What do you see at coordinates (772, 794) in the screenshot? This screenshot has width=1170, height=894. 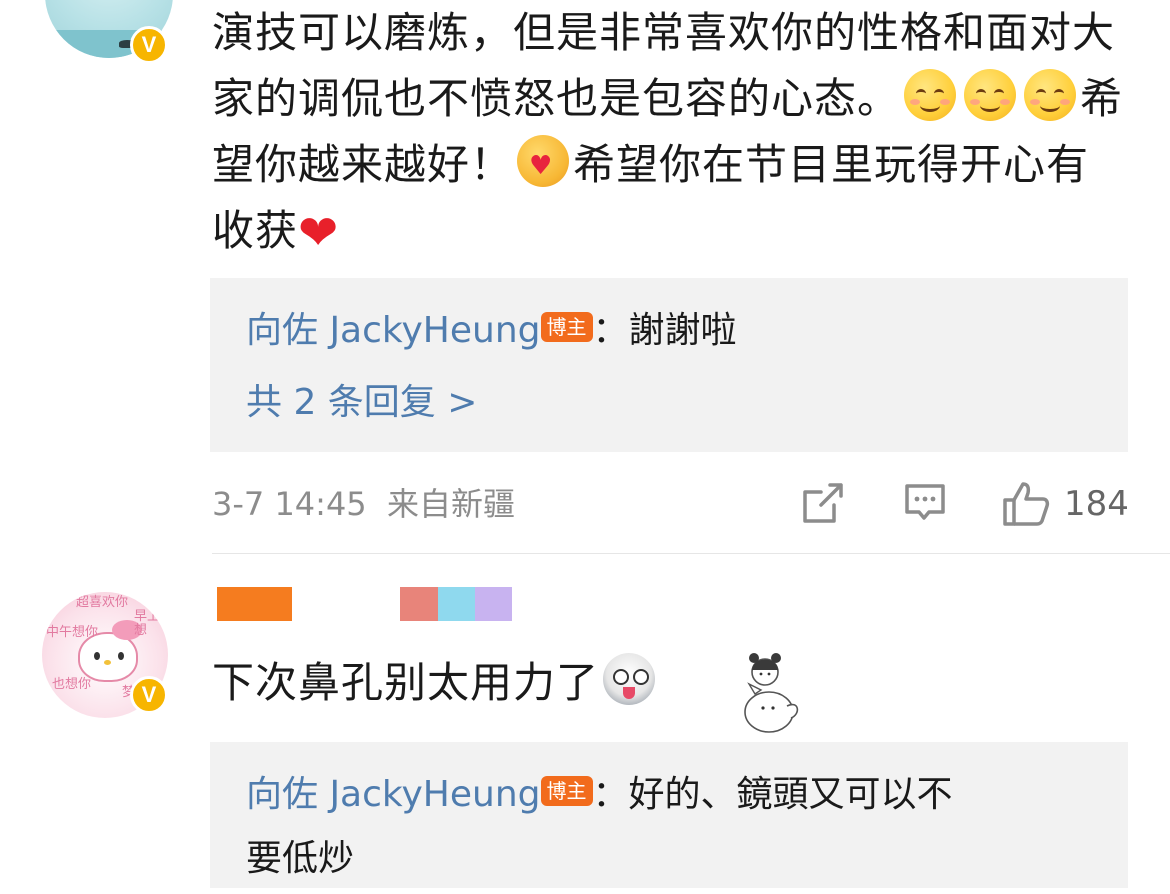 I see `reply-text: ：好的、鏡頭又可以不` at bounding box center [772, 794].